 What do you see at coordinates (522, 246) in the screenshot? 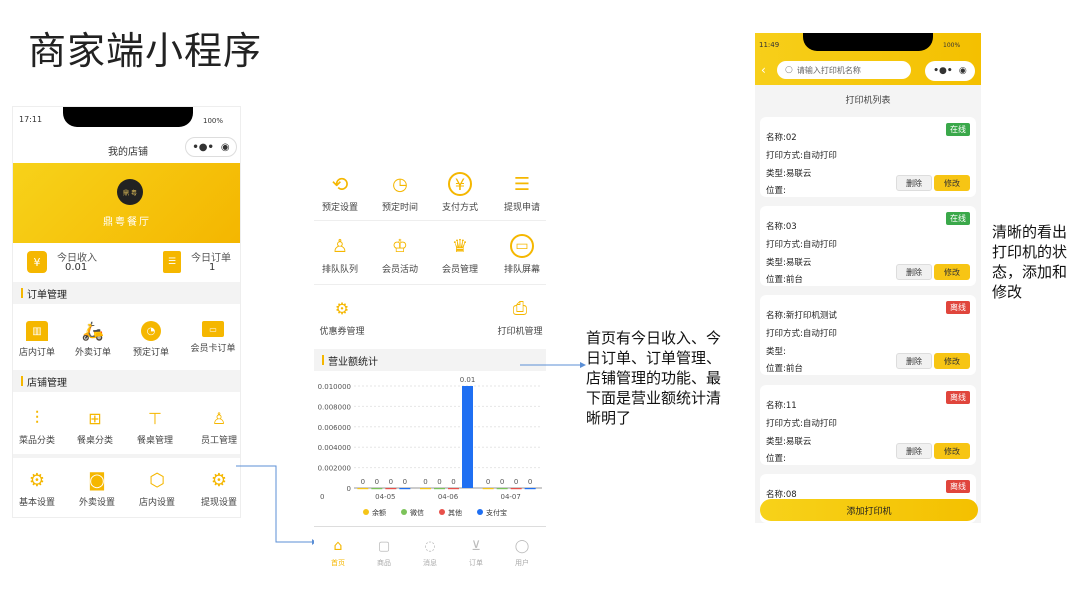
I see `monitor-icon: ▭` at bounding box center [522, 246].